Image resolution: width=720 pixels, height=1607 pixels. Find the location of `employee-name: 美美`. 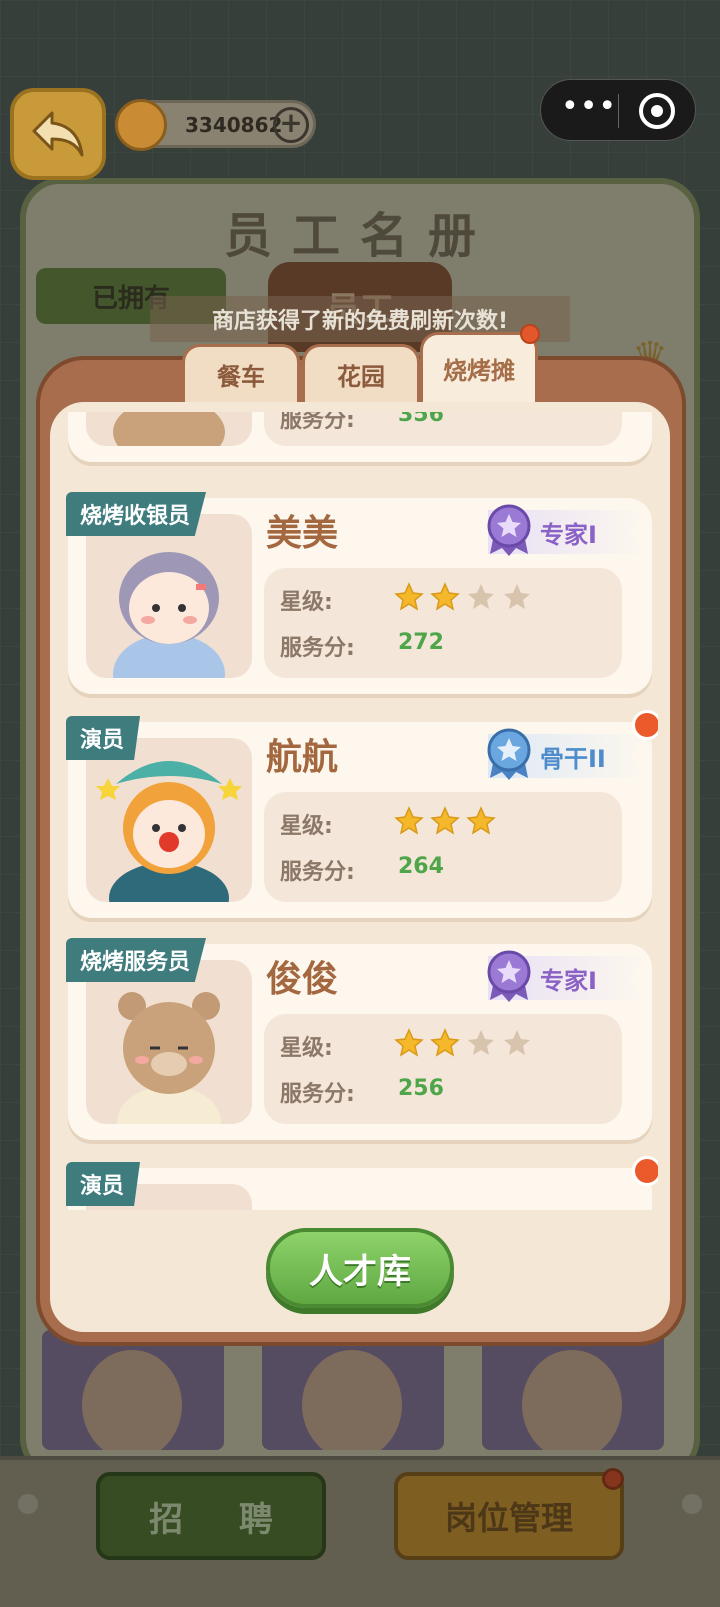

employee-name: 美美 is located at coordinates (302, 533).